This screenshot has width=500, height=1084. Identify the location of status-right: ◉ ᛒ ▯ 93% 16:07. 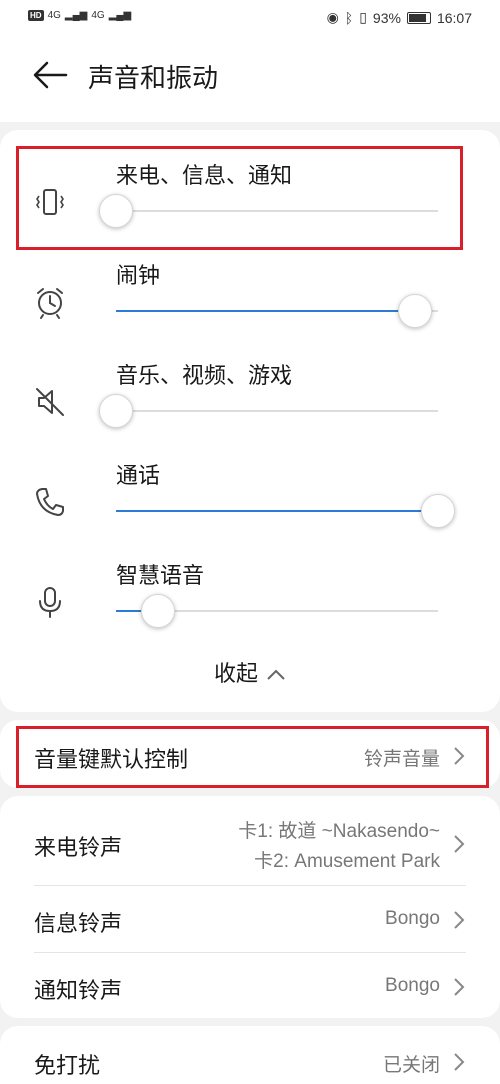
(399, 17).